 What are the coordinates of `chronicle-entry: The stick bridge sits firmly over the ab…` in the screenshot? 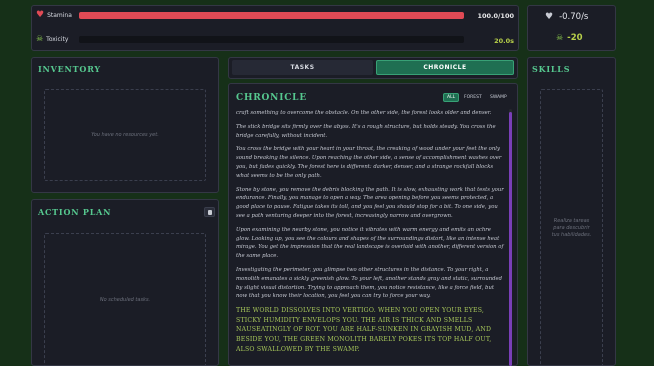 It's located at (366, 131).